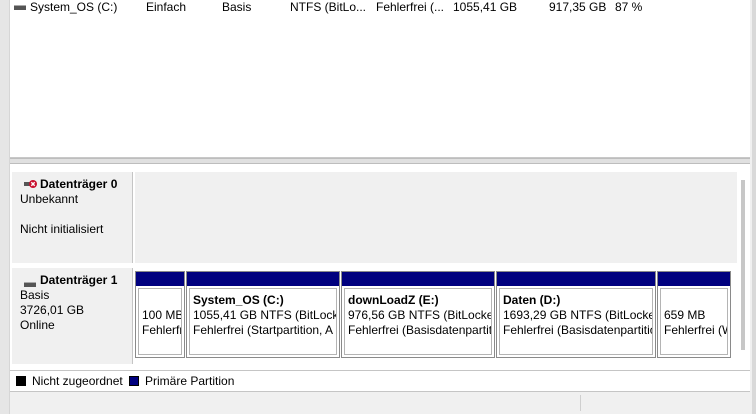 This screenshot has height=414, width=756. I want to click on primary-partition-swatch, so click(134, 381).